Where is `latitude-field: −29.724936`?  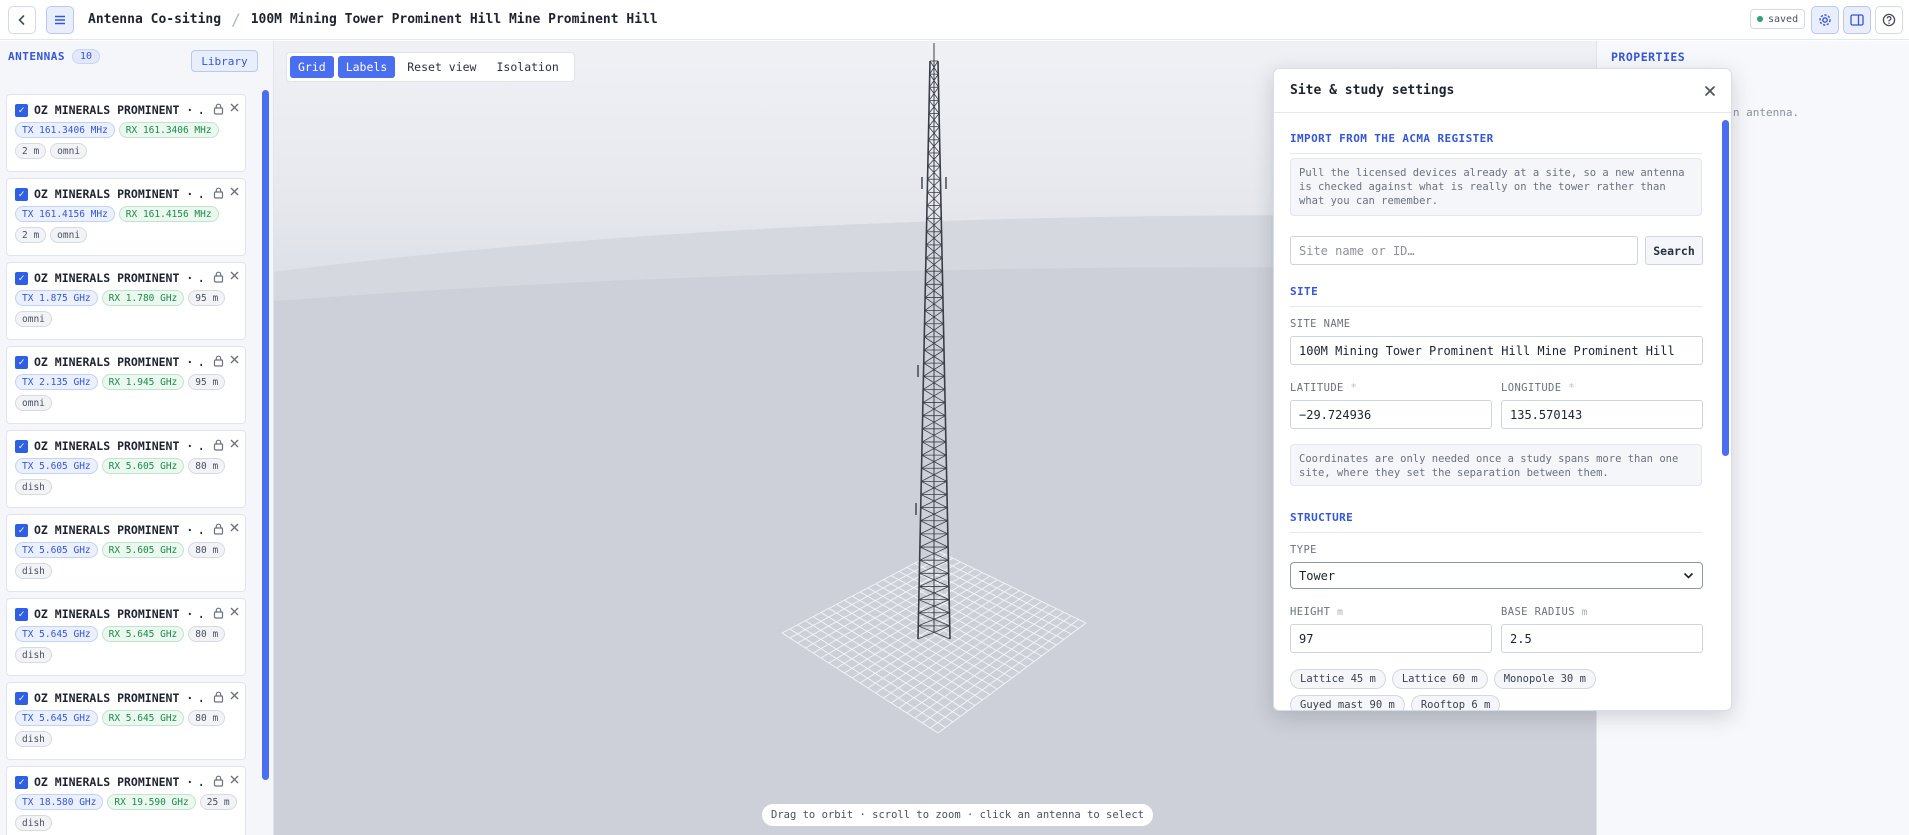
latitude-field: −29.724936 is located at coordinates (1391, 414).